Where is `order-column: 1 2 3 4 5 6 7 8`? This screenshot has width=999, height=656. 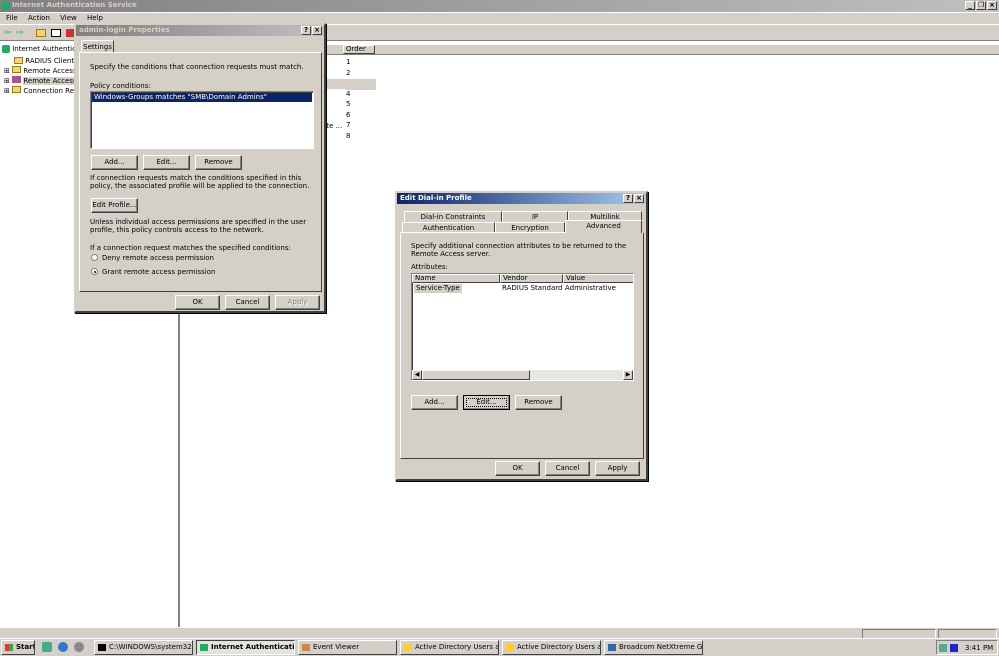
order-column: 1 2 3 4 5 6 7 8 is located at coordinates (361, 100).